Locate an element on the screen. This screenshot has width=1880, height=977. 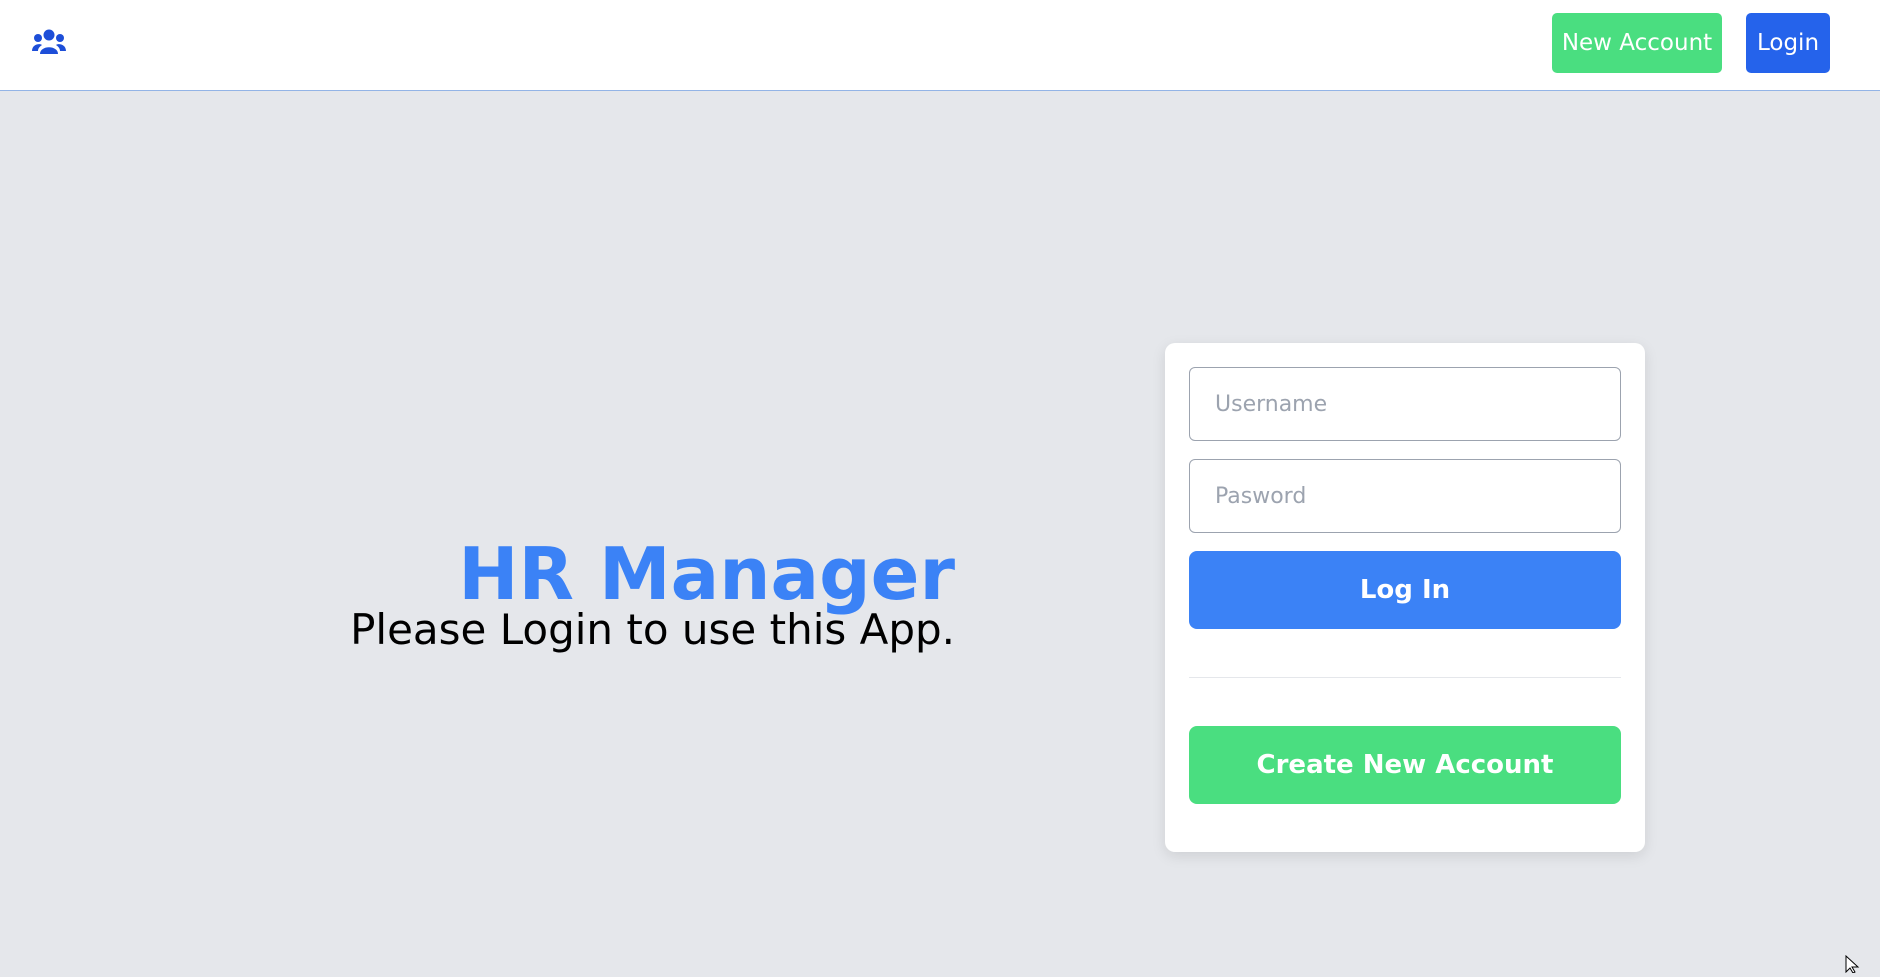
new-account-button: New Account is located at coordinates (1637, 43).